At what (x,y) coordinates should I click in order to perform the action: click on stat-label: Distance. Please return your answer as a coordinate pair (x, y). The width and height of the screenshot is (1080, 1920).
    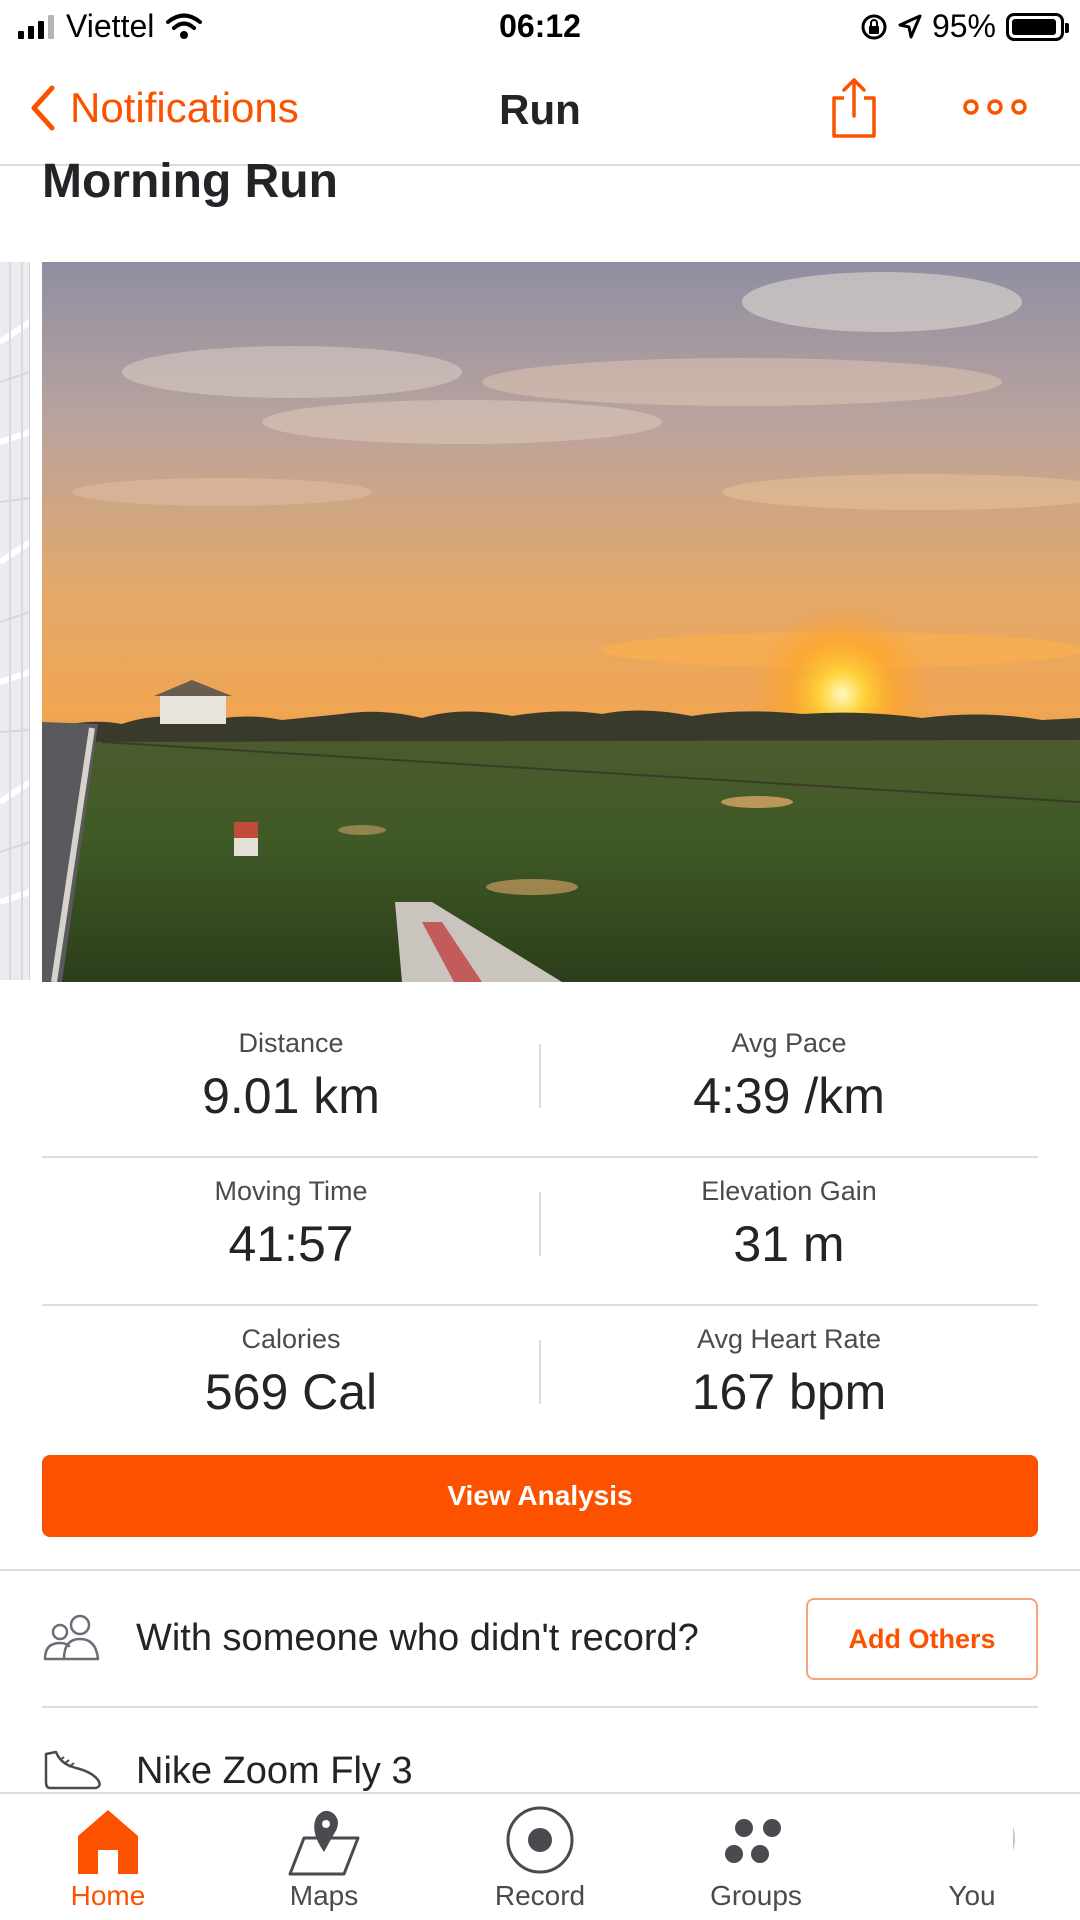
    Looking at the image, I should click on (291, 1043).